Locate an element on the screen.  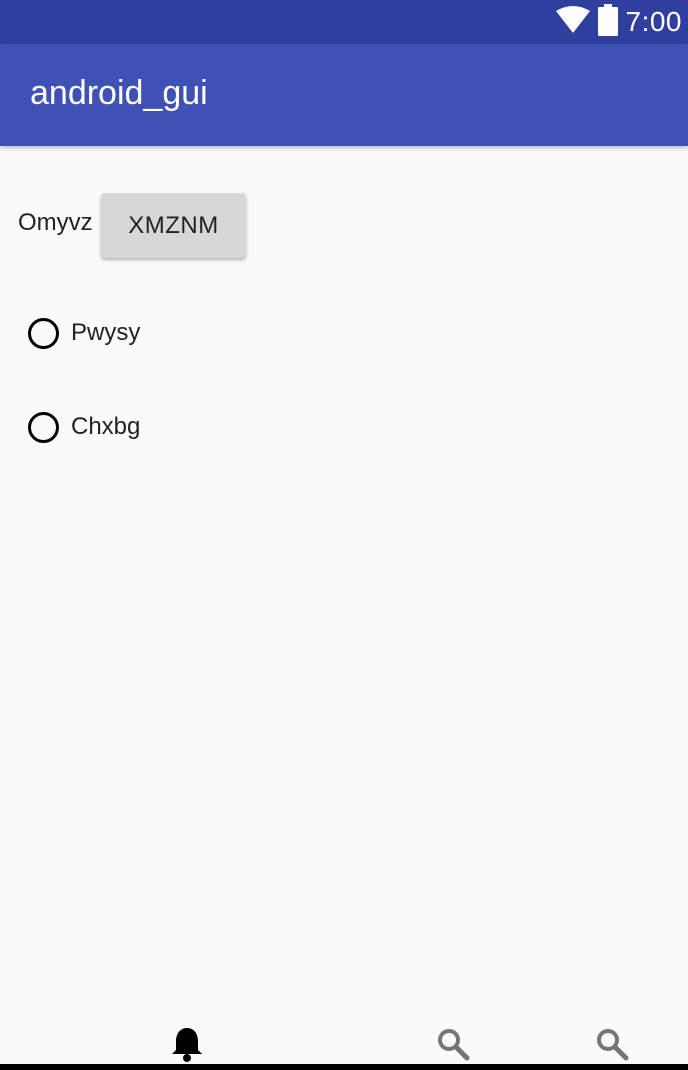
bottom-nav is located at coordinates (344, 1045).